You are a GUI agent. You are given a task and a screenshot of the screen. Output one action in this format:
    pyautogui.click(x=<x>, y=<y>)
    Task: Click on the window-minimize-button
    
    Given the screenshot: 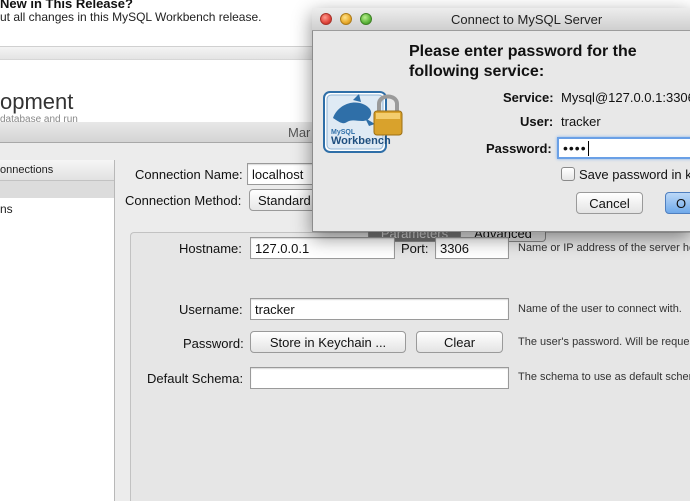 What is the action you would take?
    pyautogui.click(x=346, y=19)
    